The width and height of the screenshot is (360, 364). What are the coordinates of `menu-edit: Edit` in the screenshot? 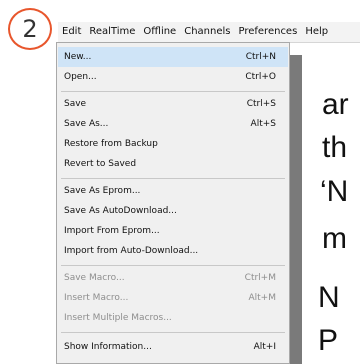 It's located at (71, 32).